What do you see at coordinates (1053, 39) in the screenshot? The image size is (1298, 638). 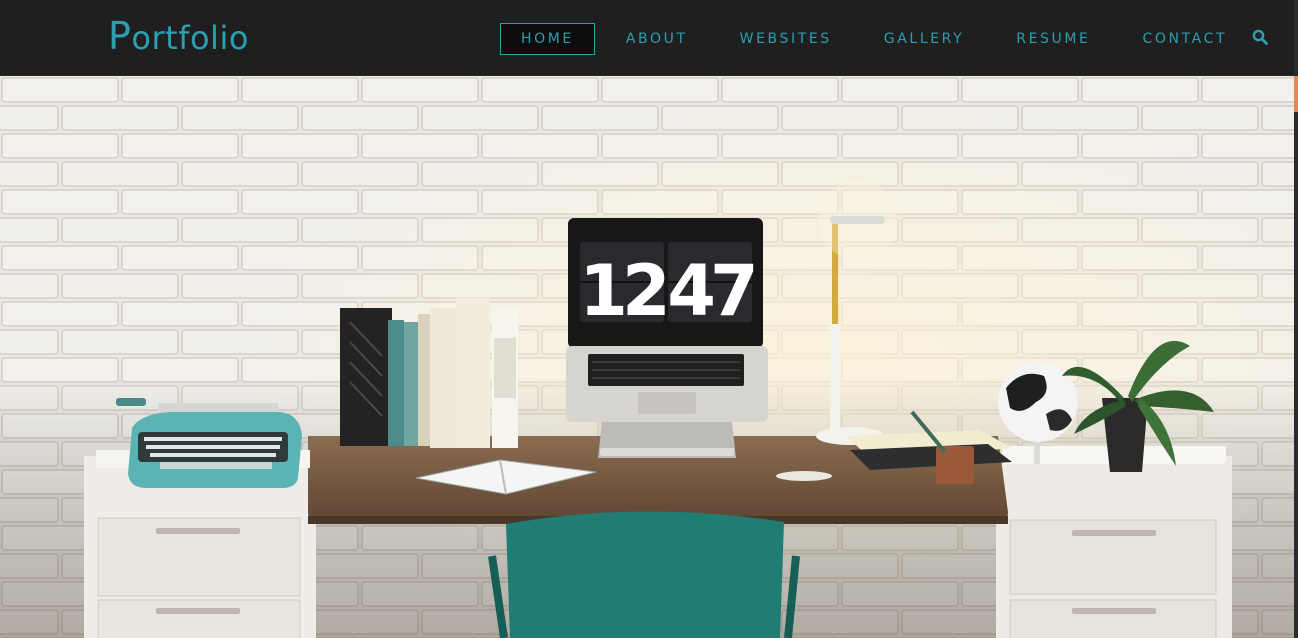 I see `nav-resume: RESUME` at bounding box center [1053, 39].